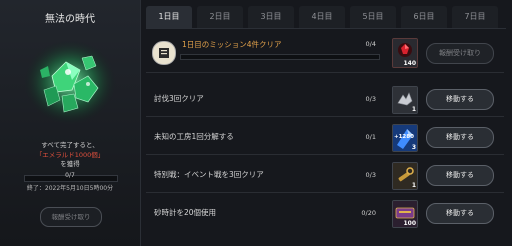 Image resolution: width=512 pixels, height=246 pixels. Describe the element at coordinates (409, 223) in the screenshot. I see `reward-quantity: 100` at that location.